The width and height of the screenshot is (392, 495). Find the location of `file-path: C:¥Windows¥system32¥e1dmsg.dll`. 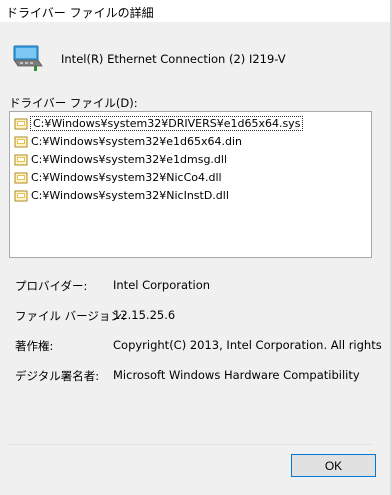

file-path: C:¥Windows¥system32¥e1dmsg.dll is located at coordinates (129, 159).